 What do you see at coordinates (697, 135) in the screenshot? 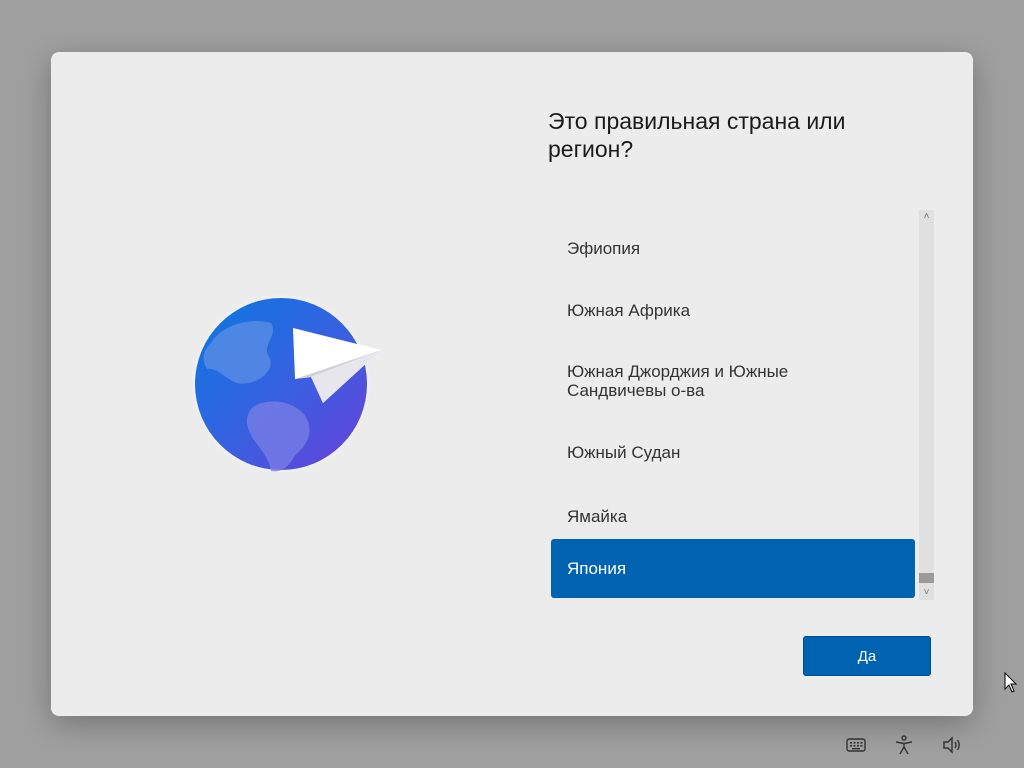
I see `page-title: Это правильная страна или регион?` at bounding box center [697, 135].